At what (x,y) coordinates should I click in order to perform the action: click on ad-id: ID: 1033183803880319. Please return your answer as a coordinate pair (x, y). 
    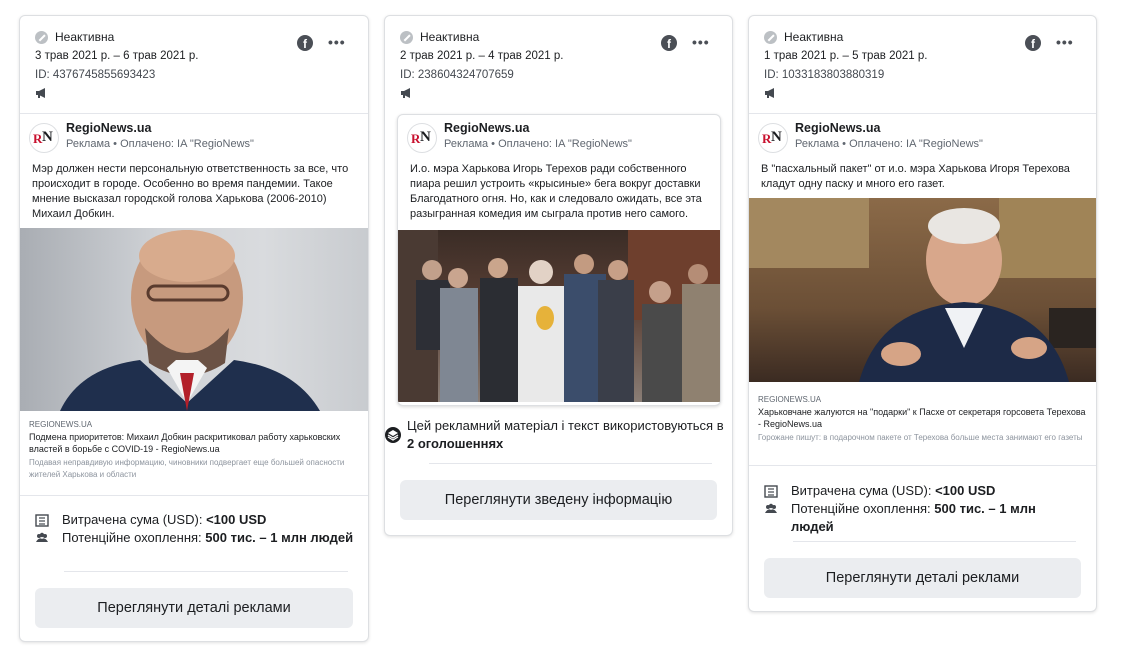
    Looking at the image, I should click on (824, 75).